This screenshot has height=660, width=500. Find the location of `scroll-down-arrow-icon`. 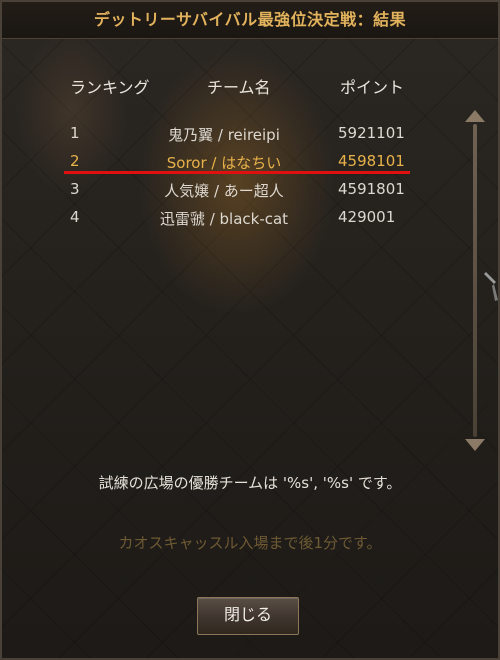

scroll-down-arrow-icon is located at coordinates (475, 445).